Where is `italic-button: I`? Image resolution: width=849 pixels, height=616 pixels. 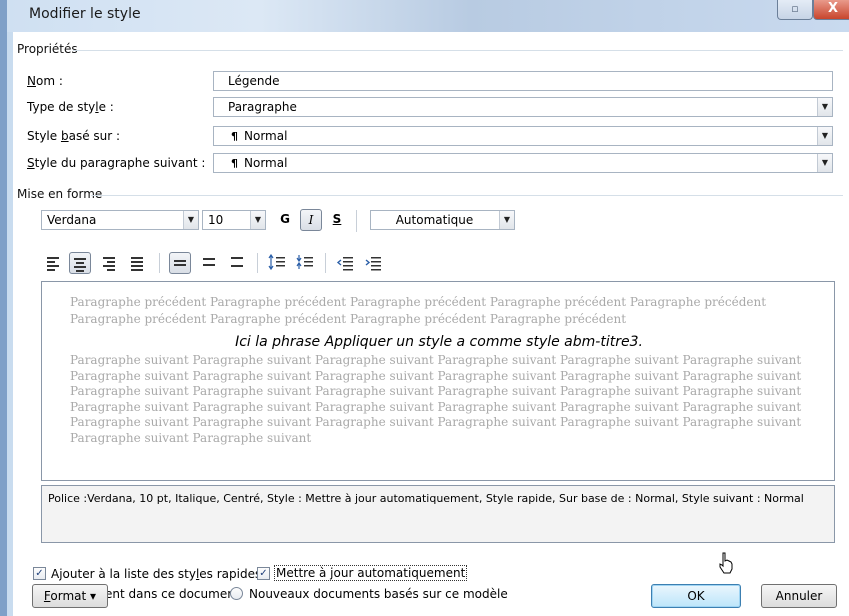
italic-button: I is located at coordinates (311, 220).